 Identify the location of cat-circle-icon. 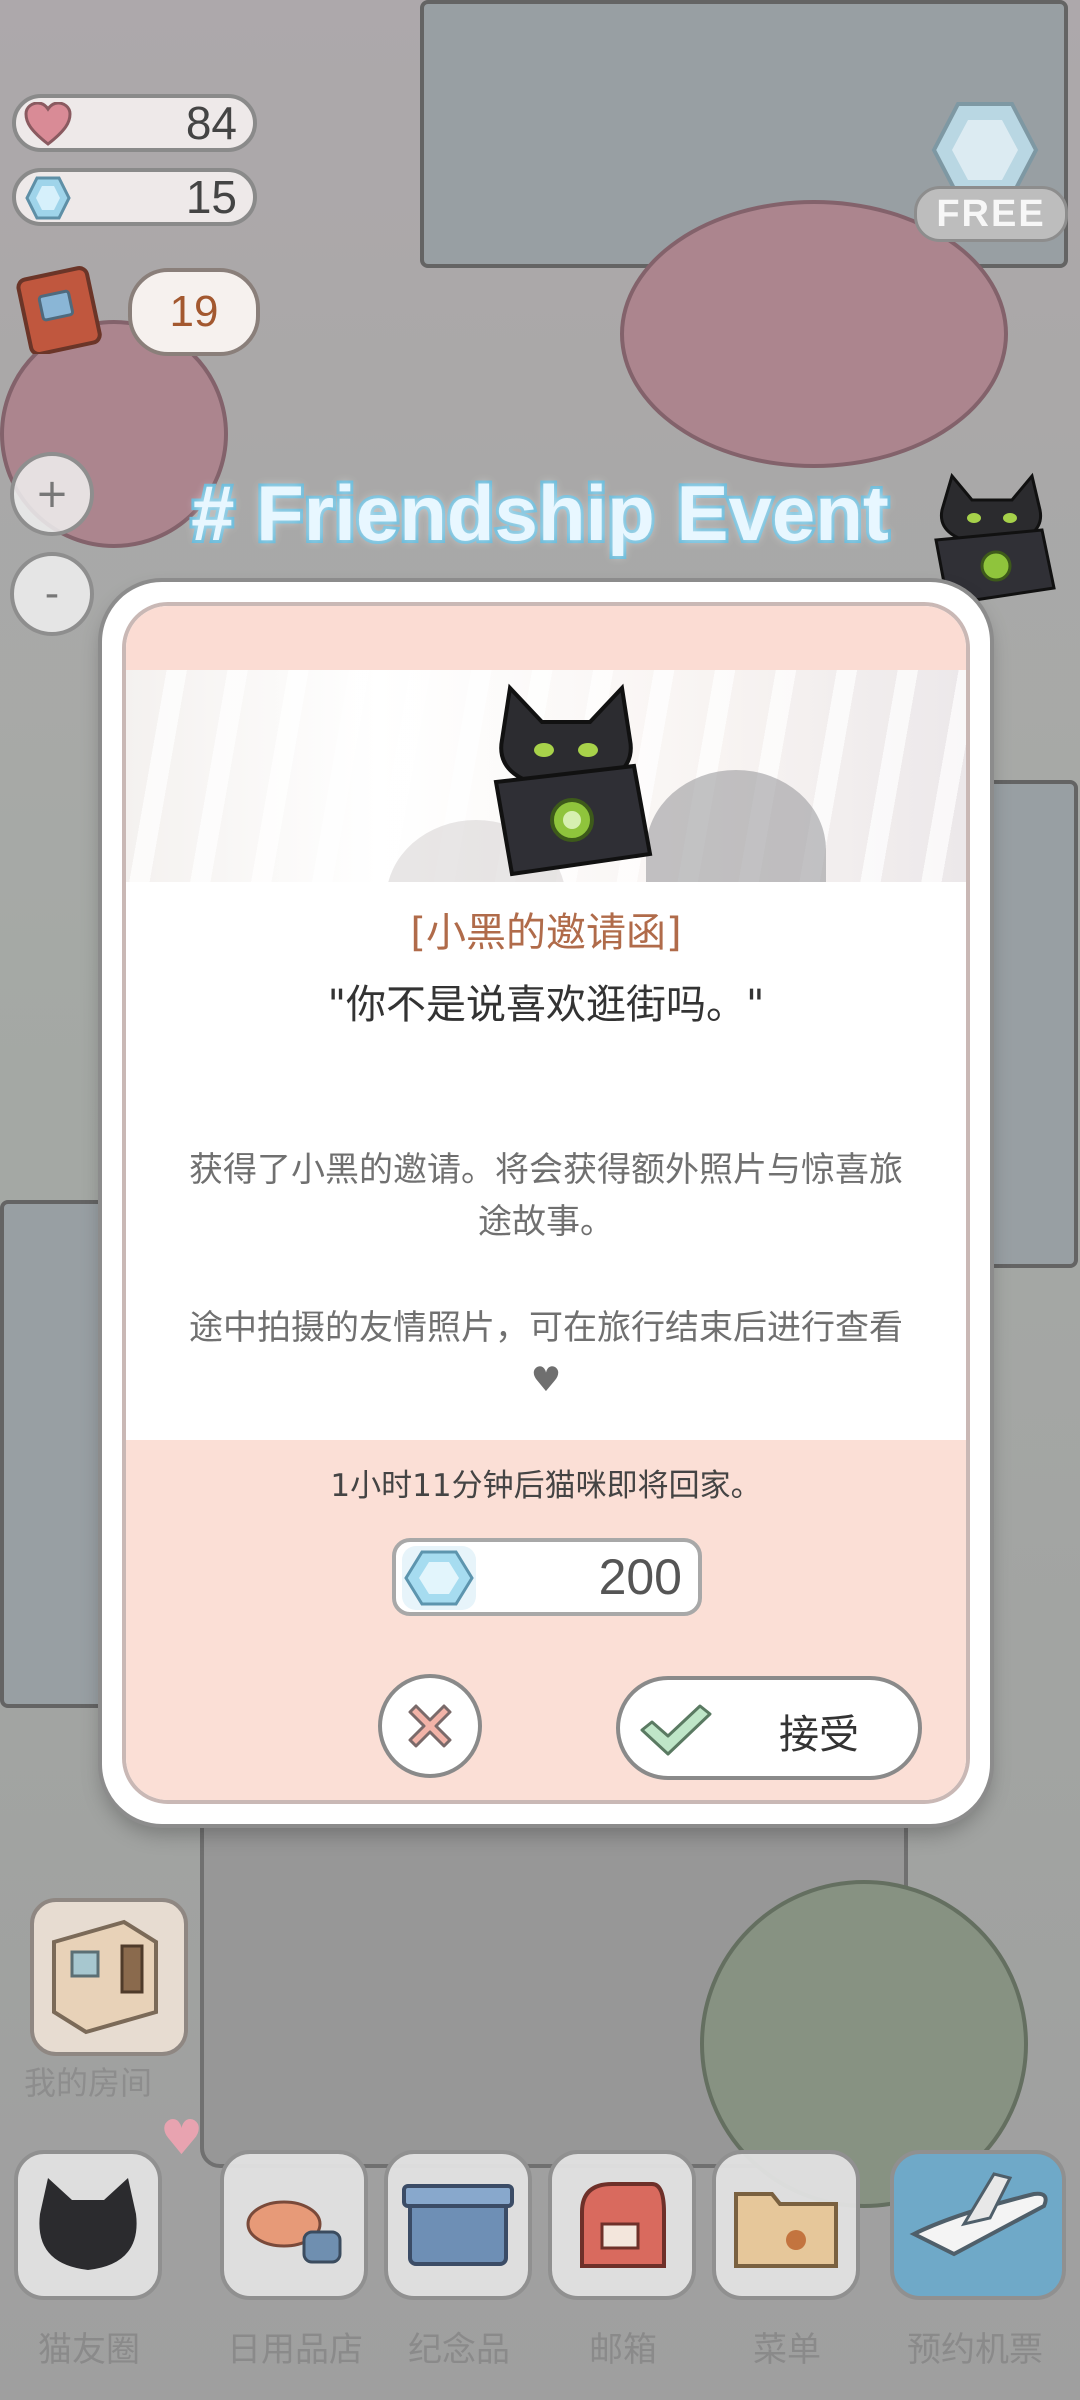
(88, 2224).